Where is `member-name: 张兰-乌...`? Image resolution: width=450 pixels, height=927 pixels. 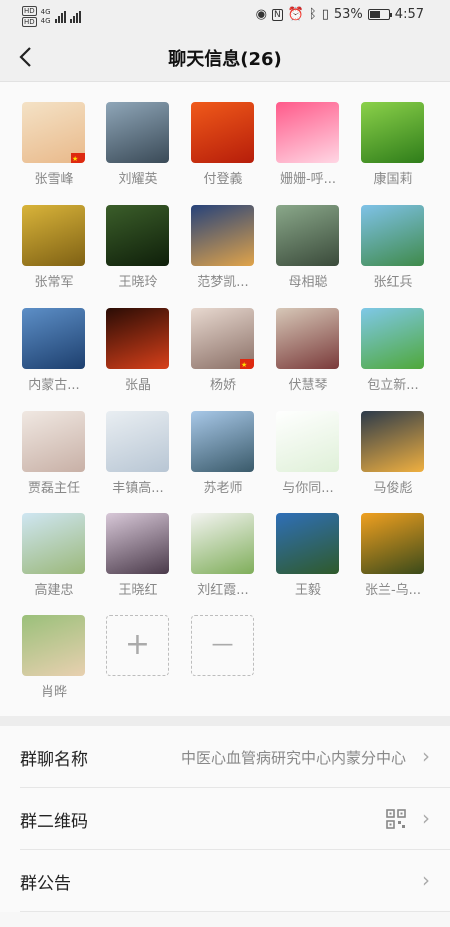 member-name: 张兰-乌... is located at coordinates (393, 590).